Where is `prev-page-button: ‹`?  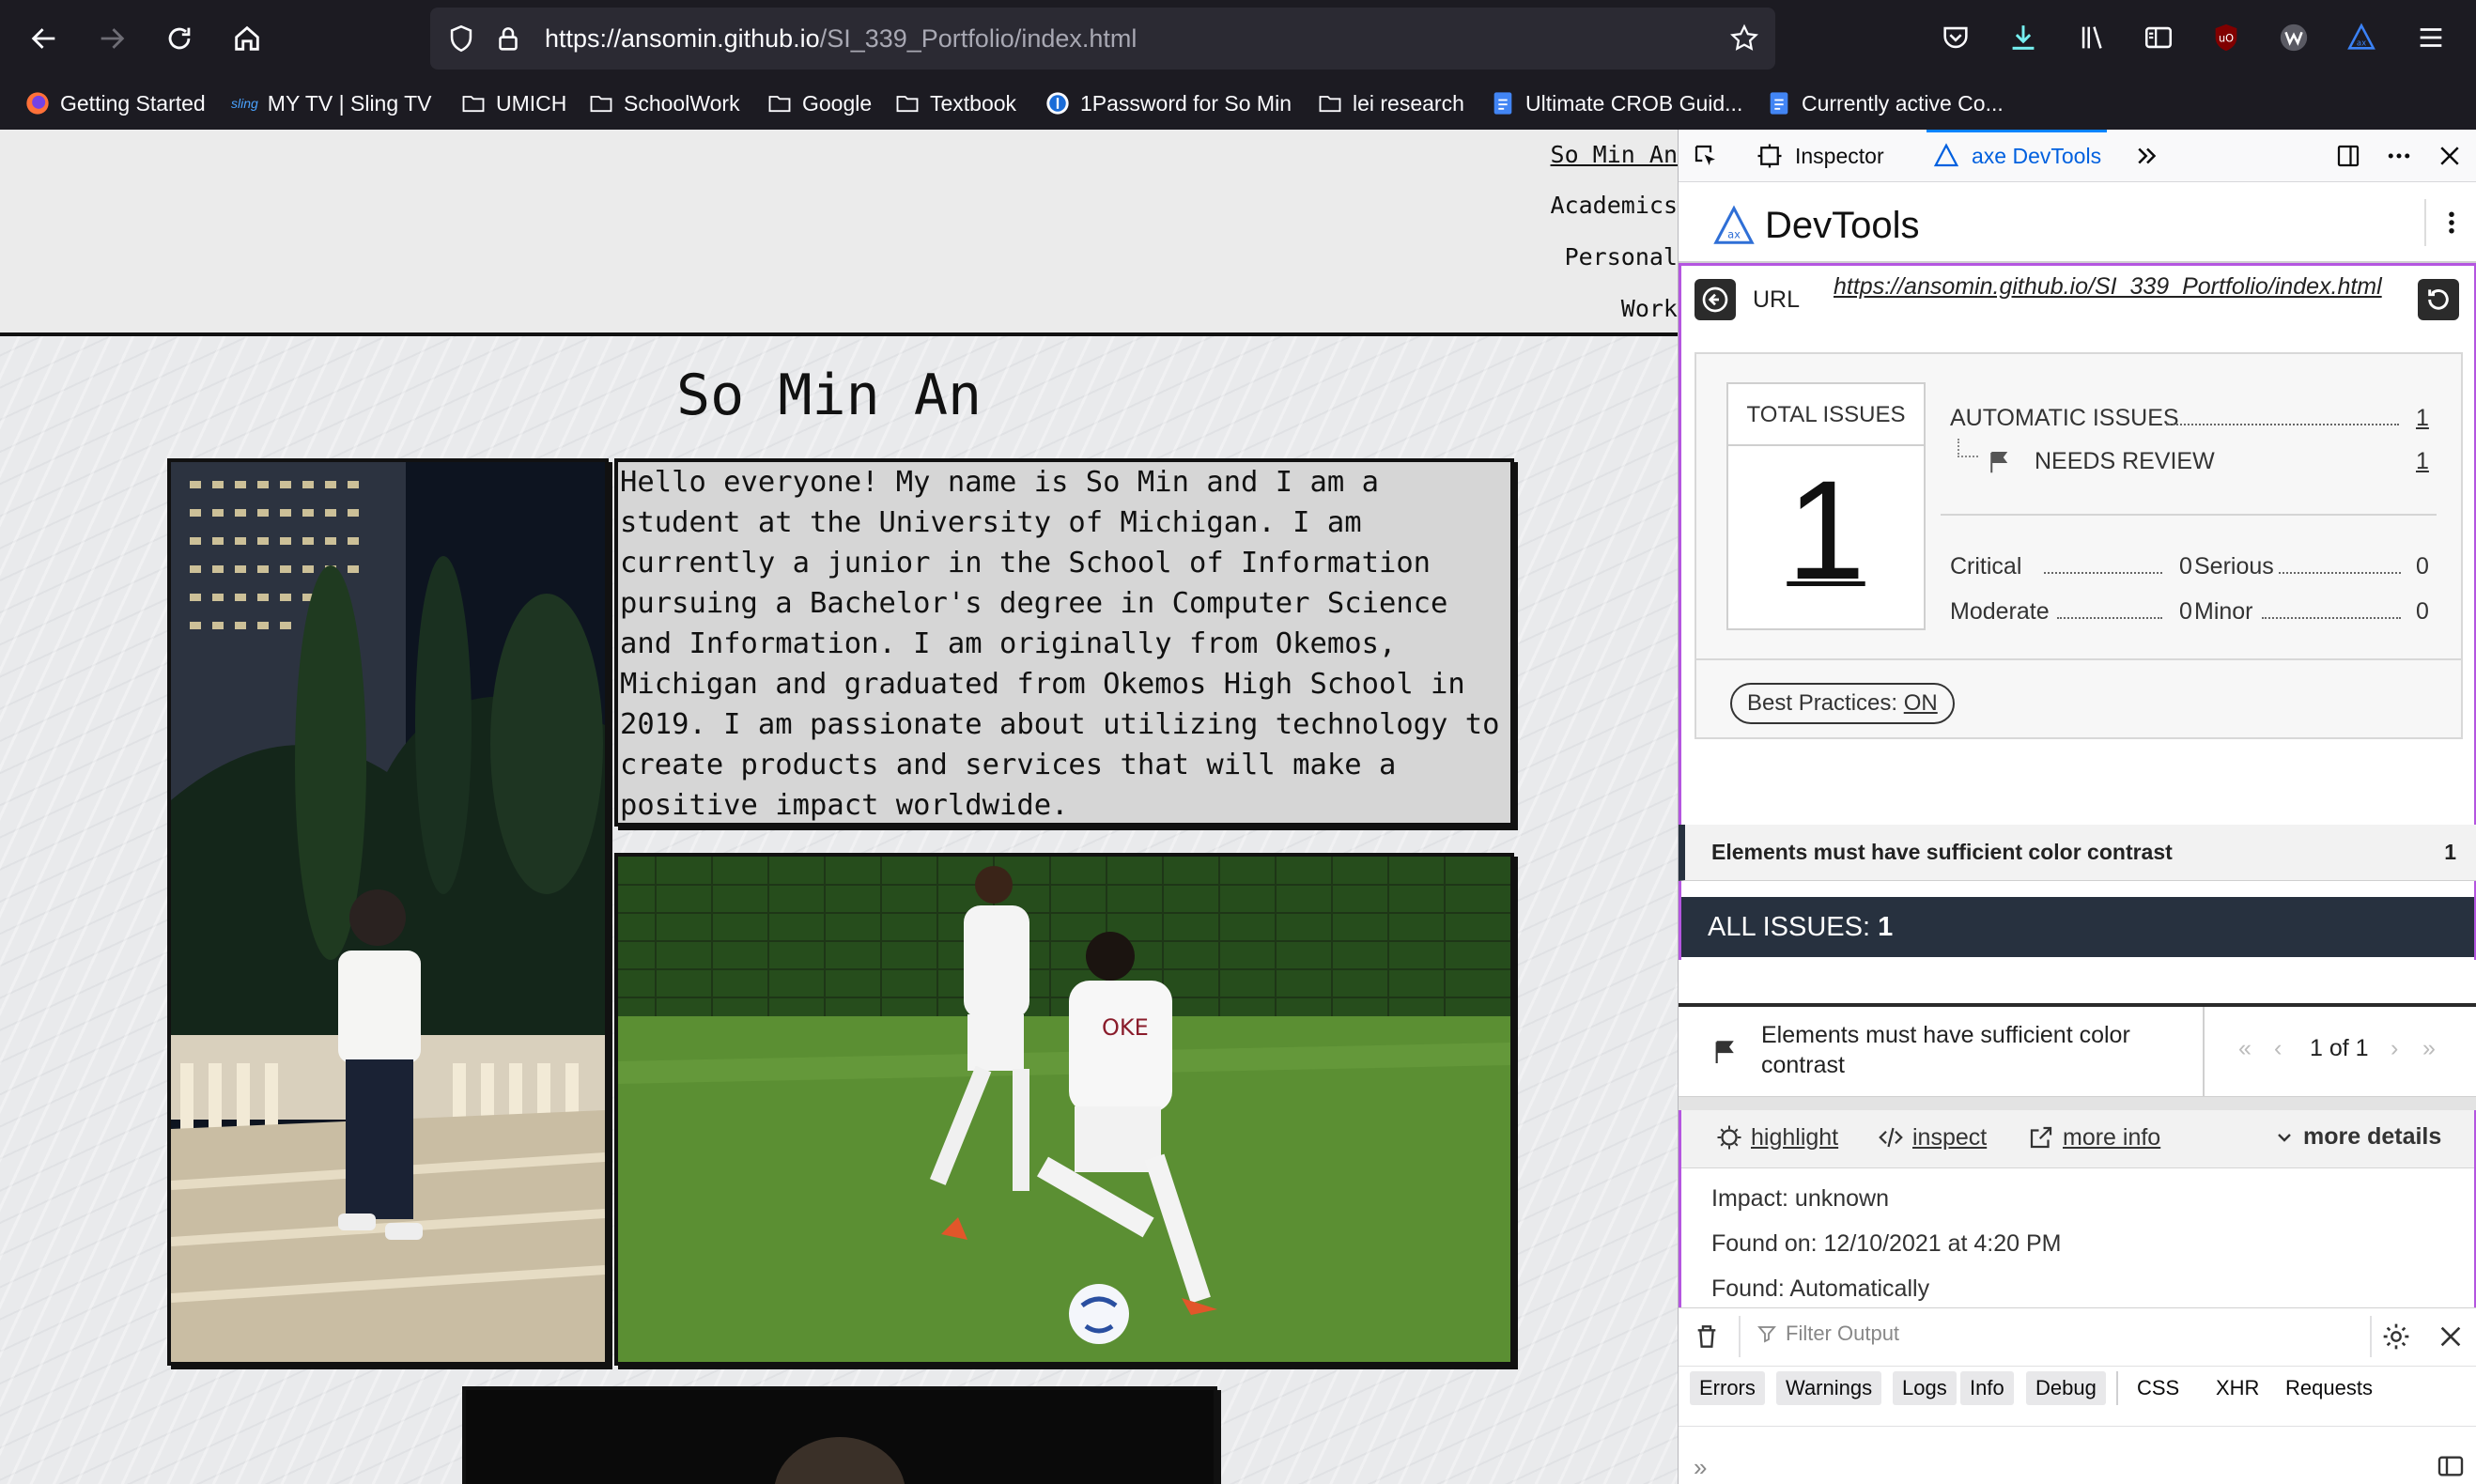 prev-page-button: ‹ is located at coordinates (2278, 1048).